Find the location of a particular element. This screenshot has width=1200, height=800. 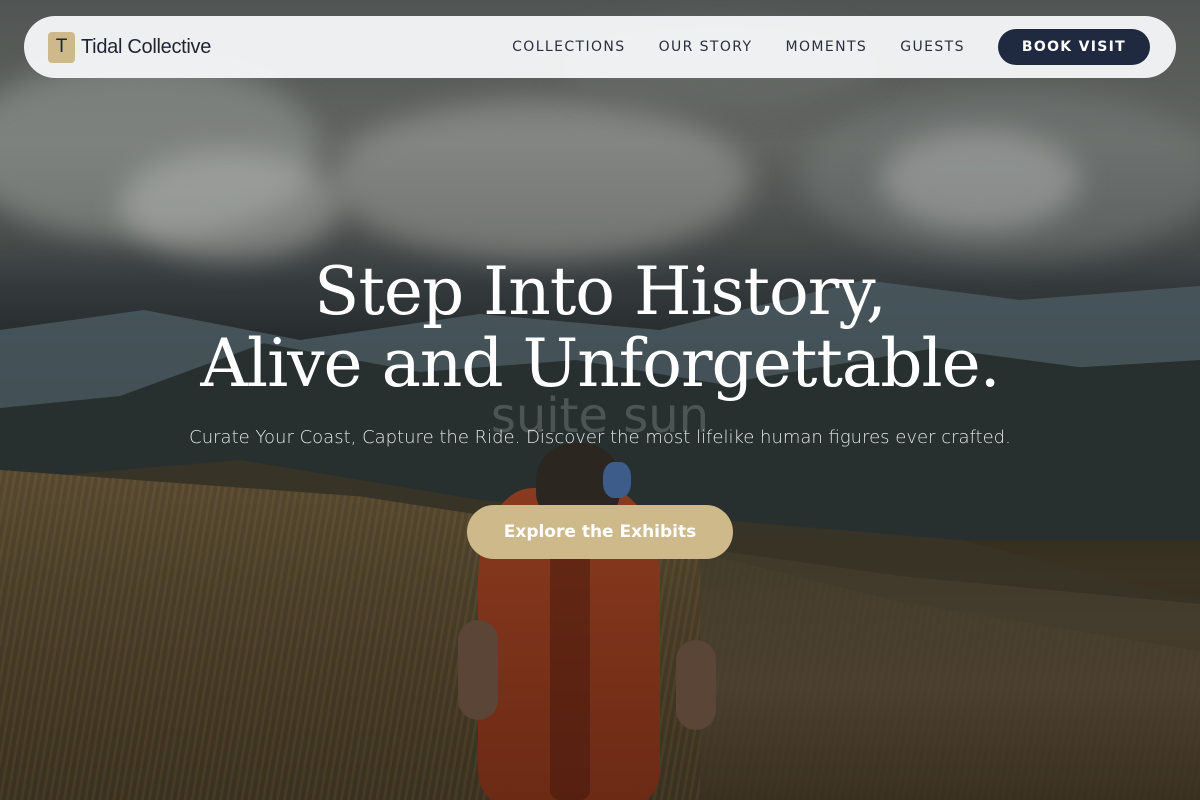

hiker-arm-left is located at coordinates (478, 670).